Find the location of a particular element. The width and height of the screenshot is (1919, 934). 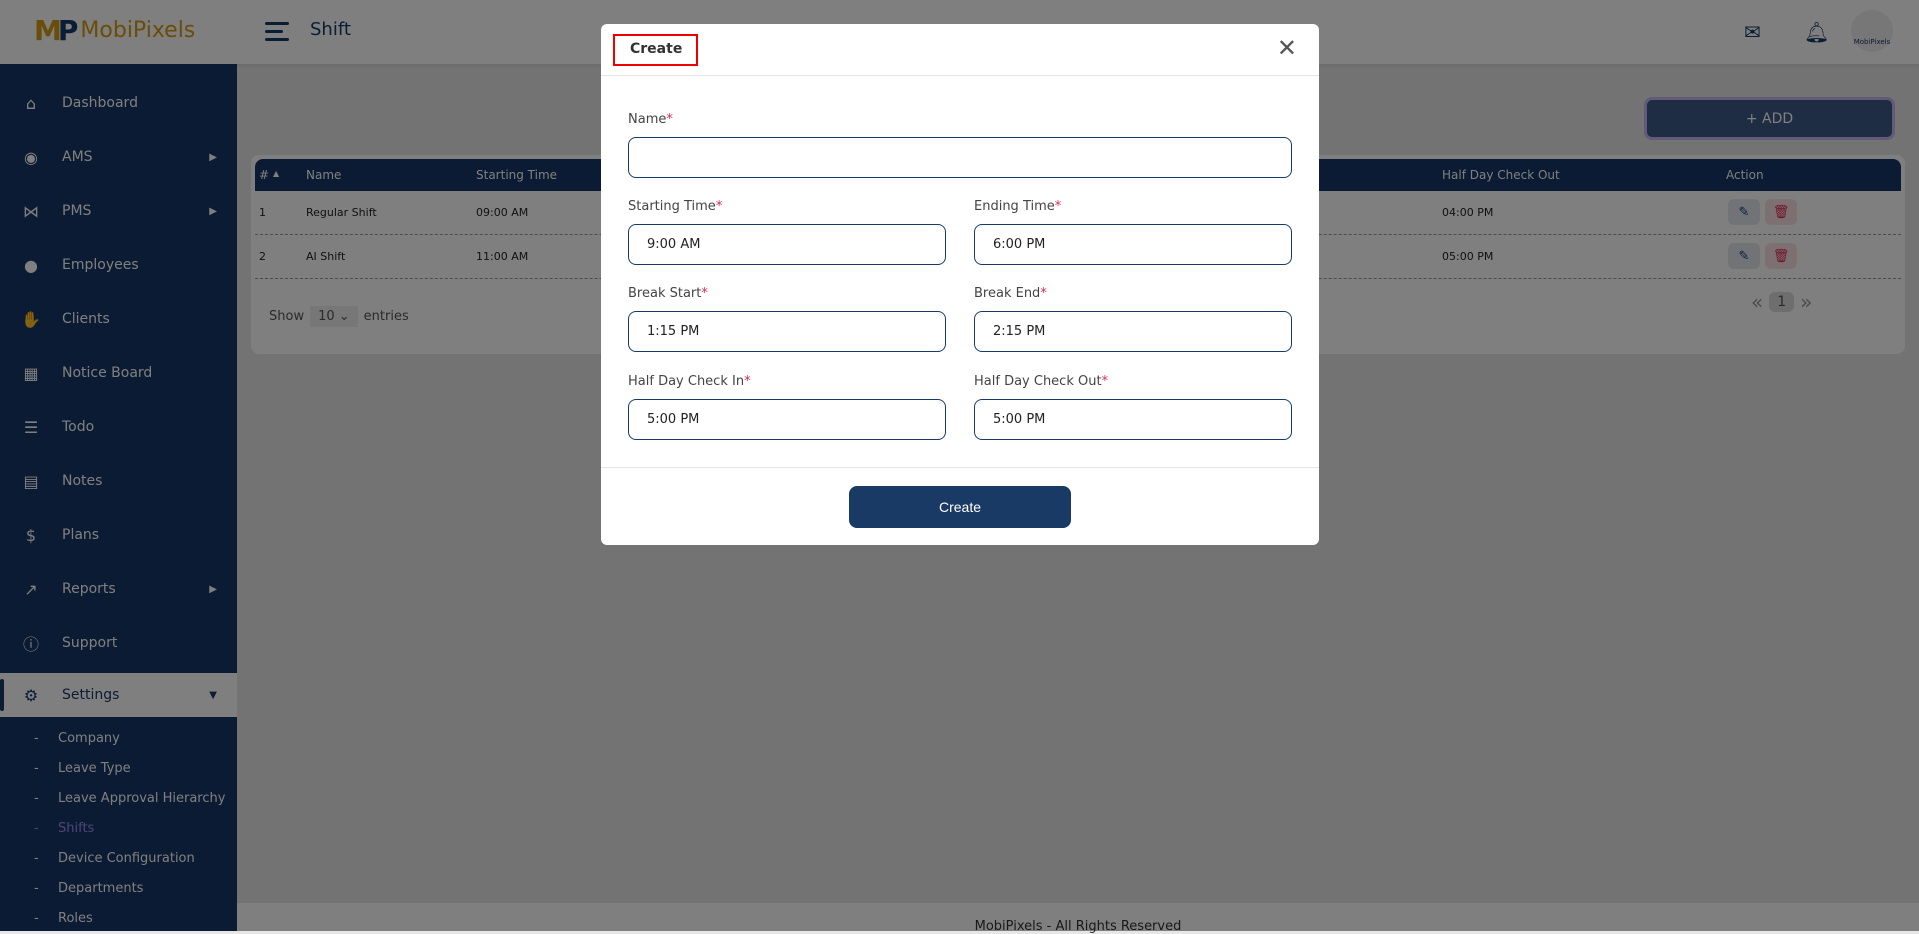

half-day-check-in-value: 5:00 PM is located at coordinates (673, 419).